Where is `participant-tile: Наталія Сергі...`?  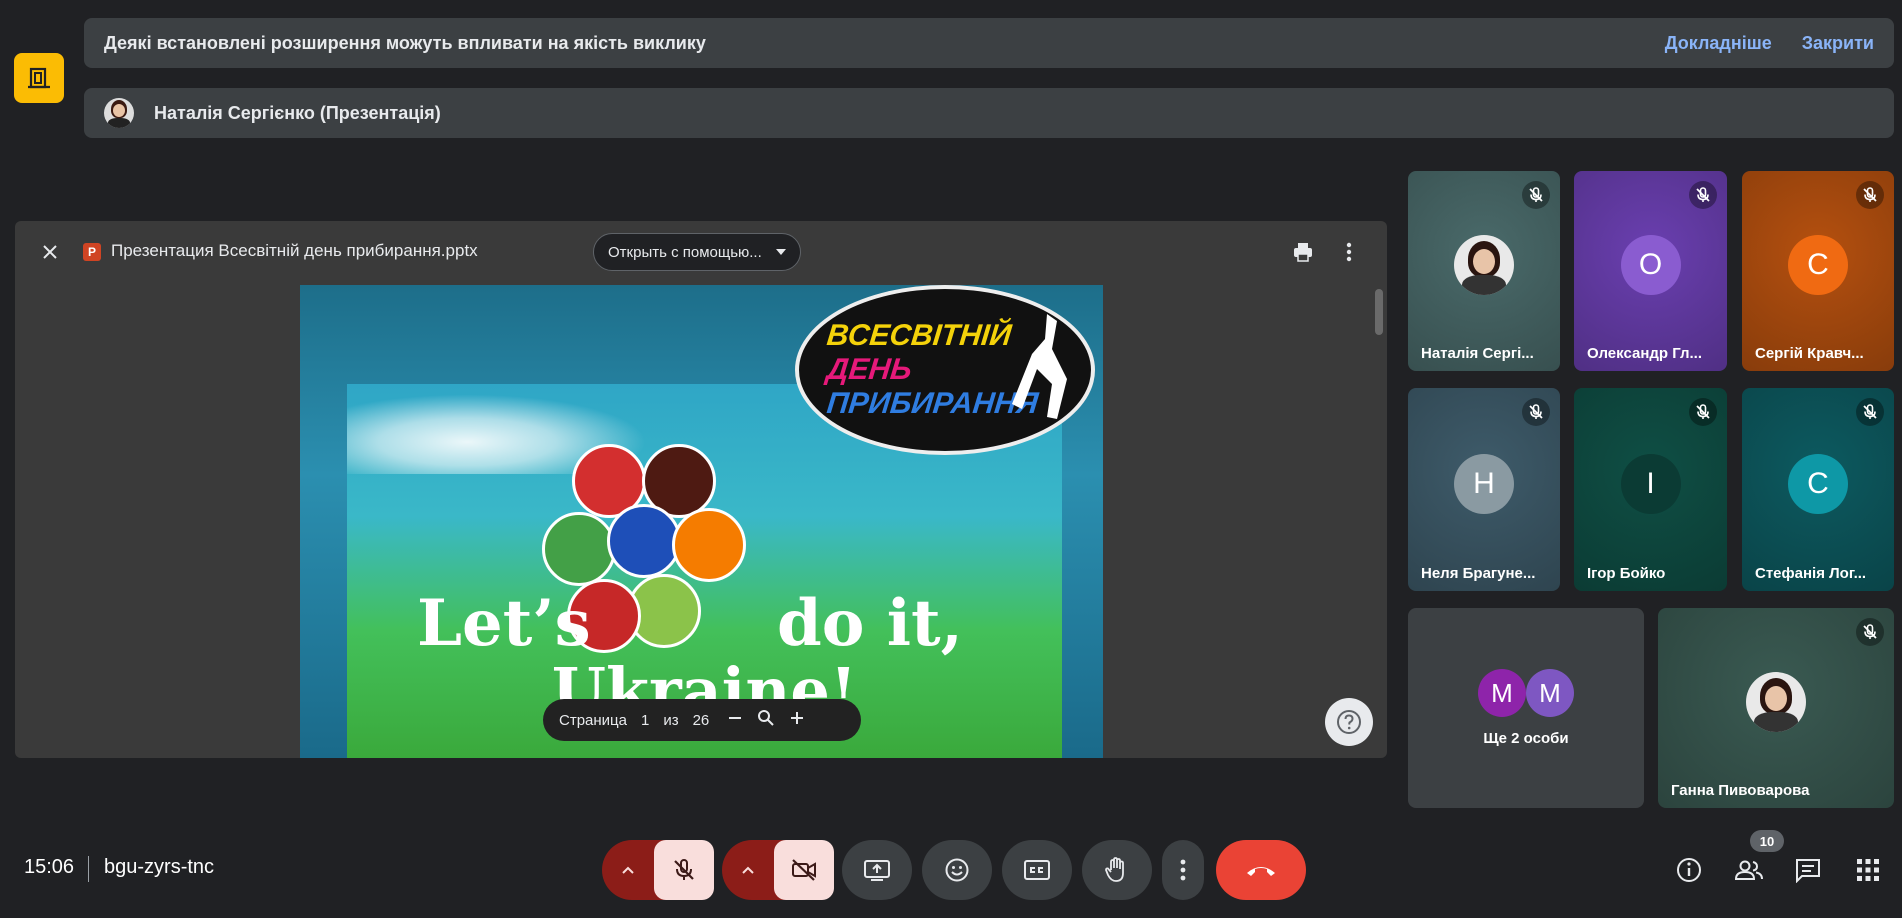
participant-tile: Наталія Сергі... is located at coordinates (1484, 271).